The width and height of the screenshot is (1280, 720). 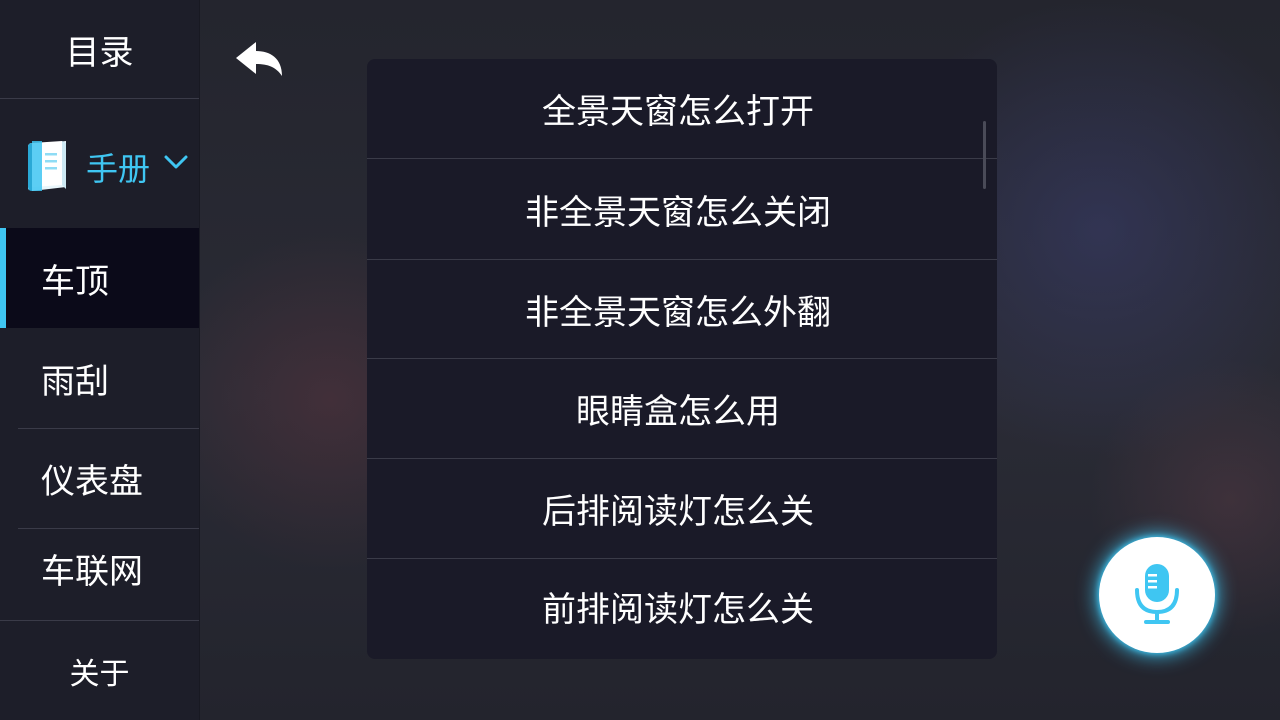 I want to click on question-text: 后排阅读灯怎么关, so click(x=678, y=512).